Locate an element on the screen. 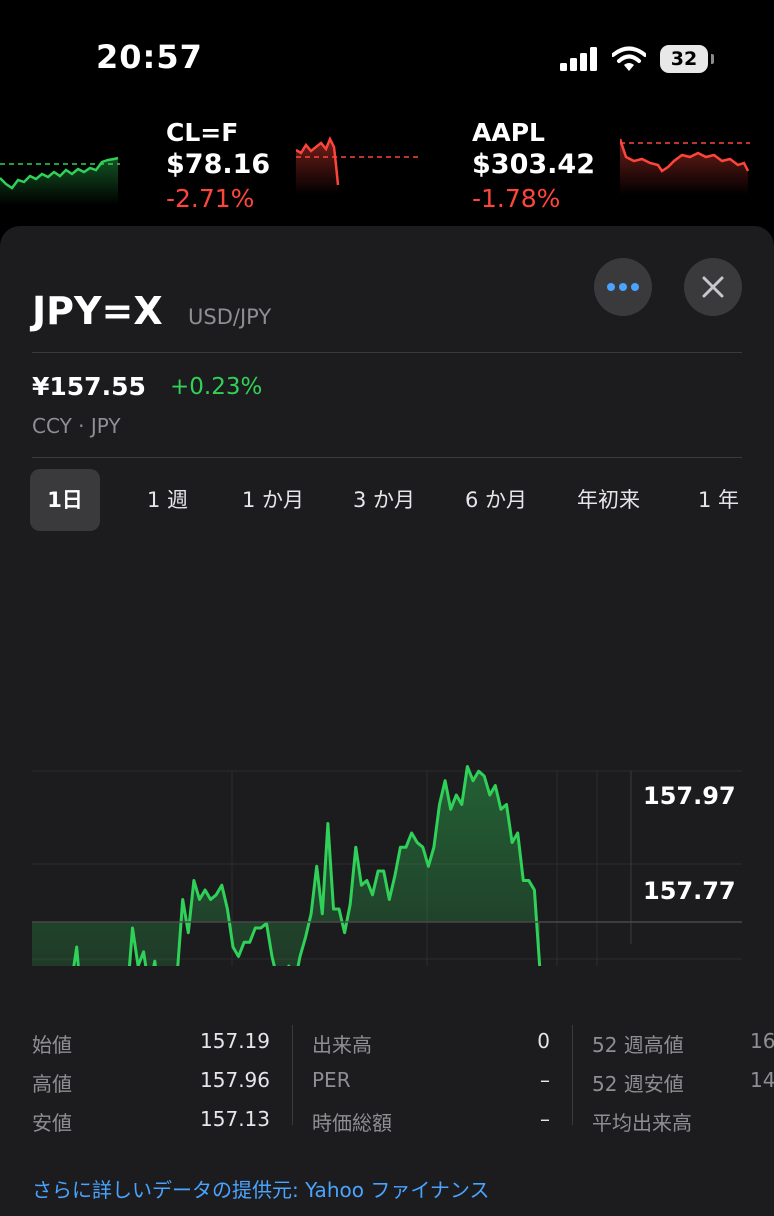 The image size is (774, 1216). stat-value: 14 is located at coordinates (762, 1080).